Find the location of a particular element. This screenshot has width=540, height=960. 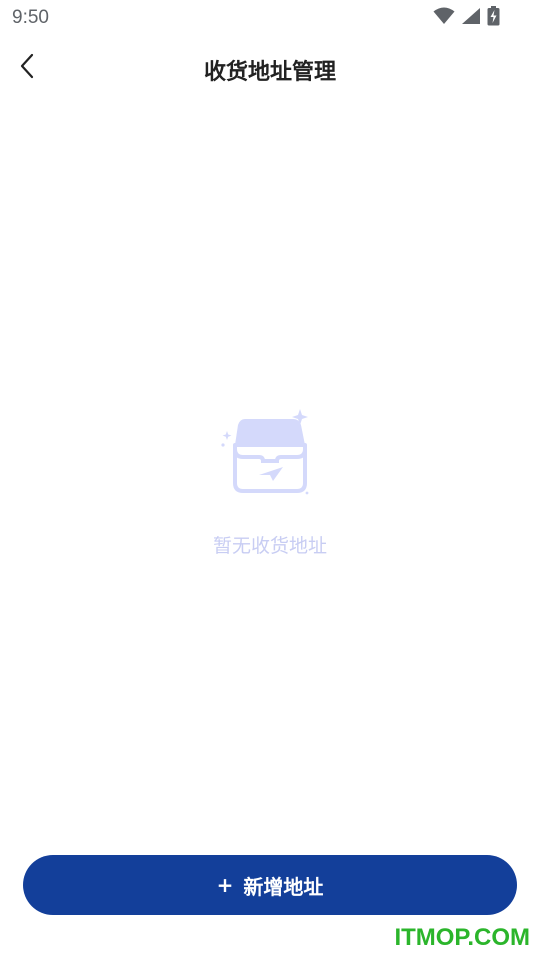

add-address-button: + 新增地址 is located at coordinates (270, 885).